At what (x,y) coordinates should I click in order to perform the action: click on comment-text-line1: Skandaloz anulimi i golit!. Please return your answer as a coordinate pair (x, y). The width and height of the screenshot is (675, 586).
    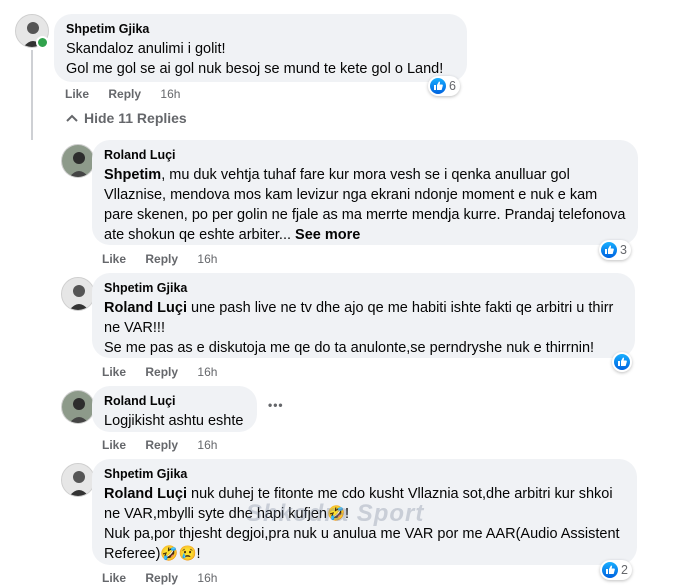
    Looking at the image, I should click on (146, 49).